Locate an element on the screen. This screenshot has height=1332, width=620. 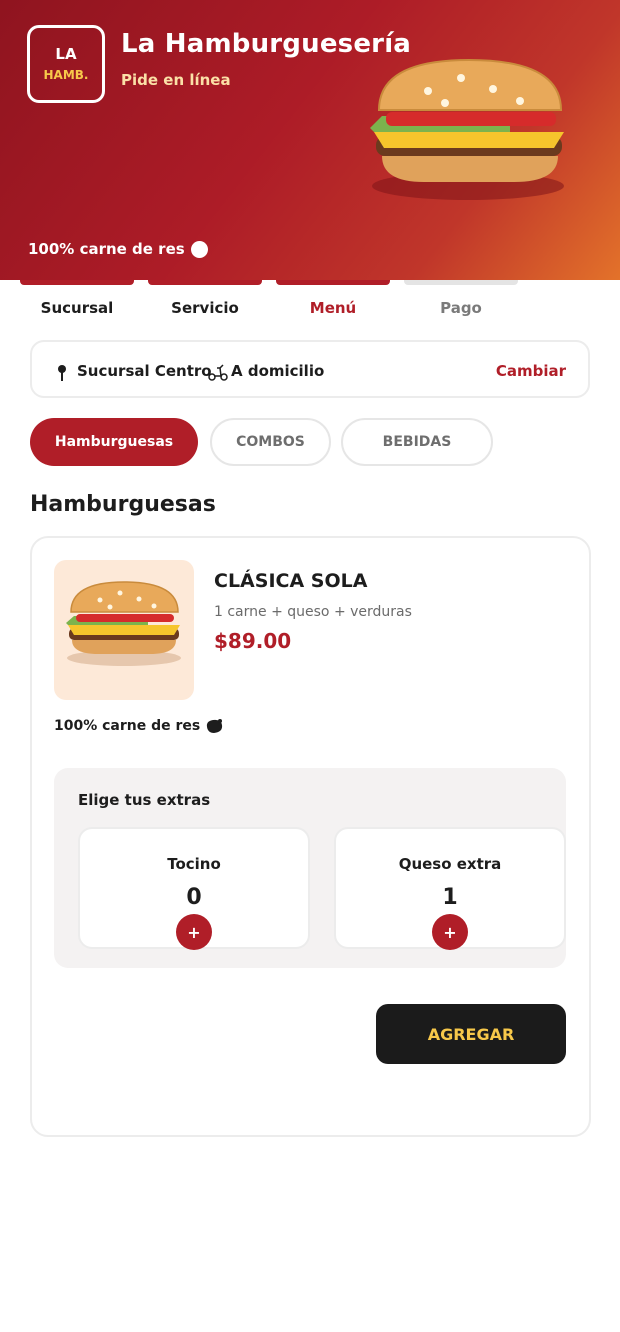
step-pago: Pago is located at coordinates (461, 300).